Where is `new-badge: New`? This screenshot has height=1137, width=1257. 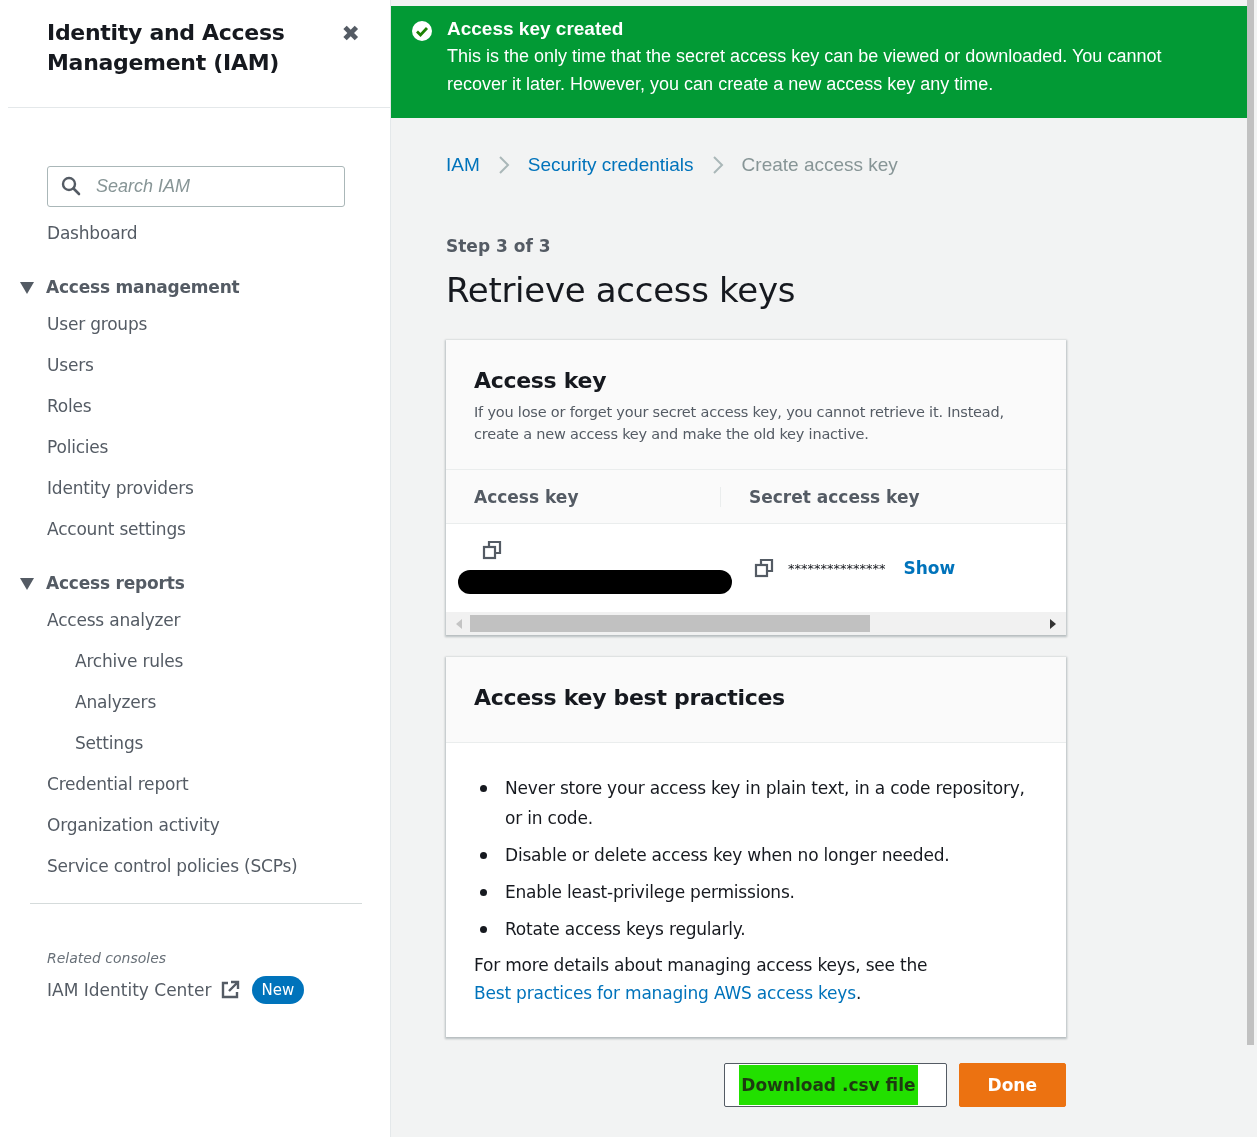
new-badge: New is located at coordinates (278, 990).